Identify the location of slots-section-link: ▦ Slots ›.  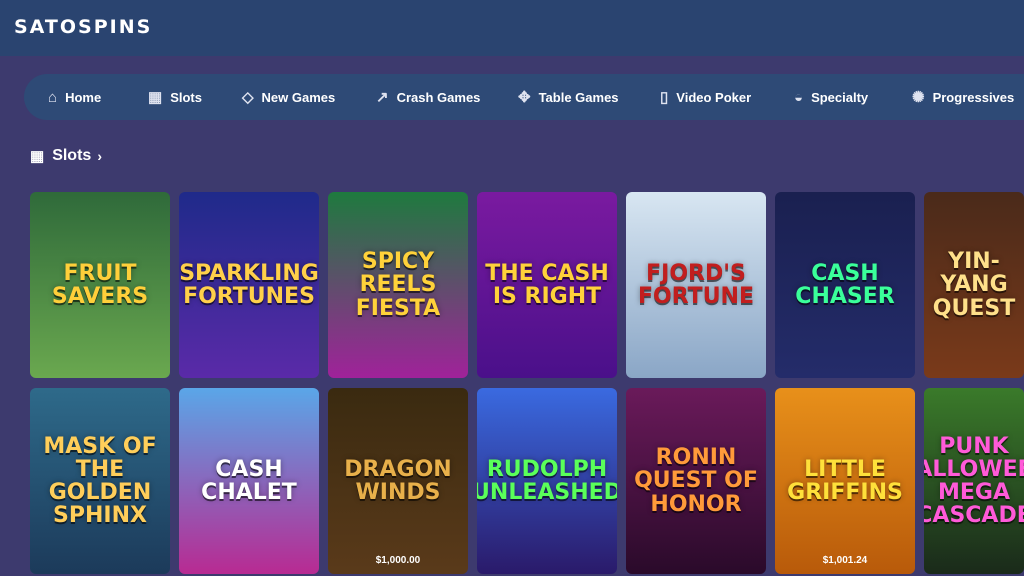
(66, 156).